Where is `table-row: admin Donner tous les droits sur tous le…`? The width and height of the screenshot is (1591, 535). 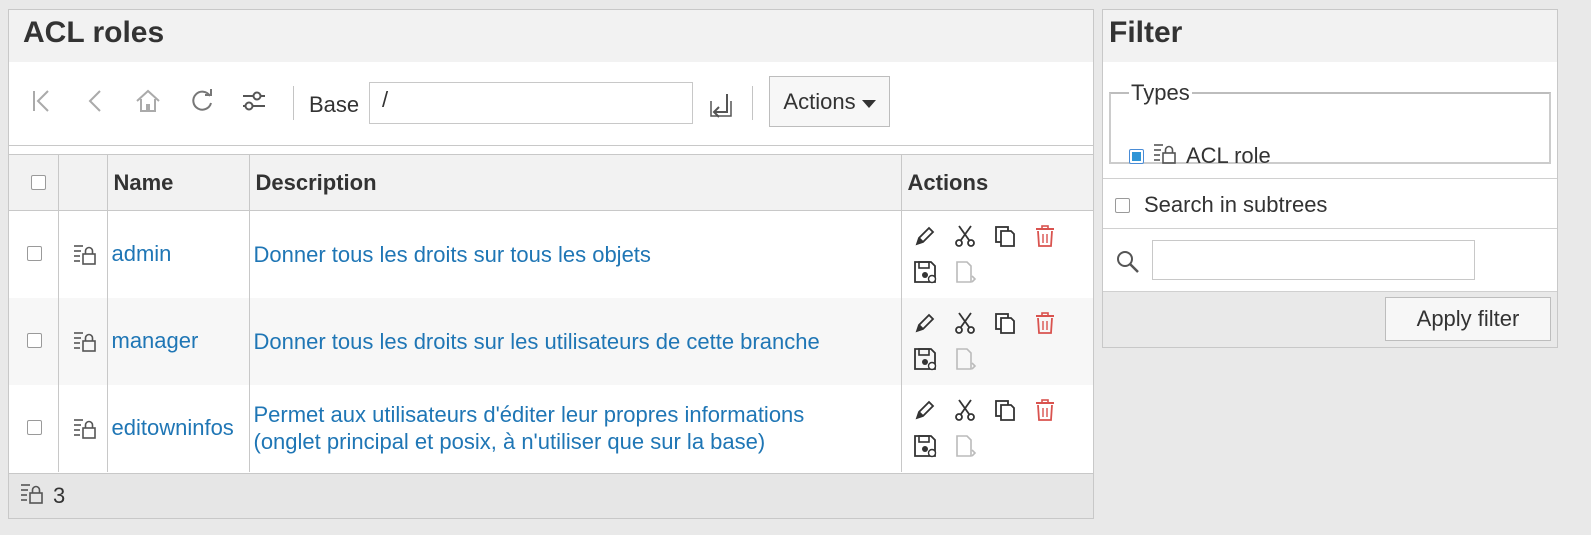
table-row: admin Donner tous les droits sur tous le… is located at coordinates (551, 254).